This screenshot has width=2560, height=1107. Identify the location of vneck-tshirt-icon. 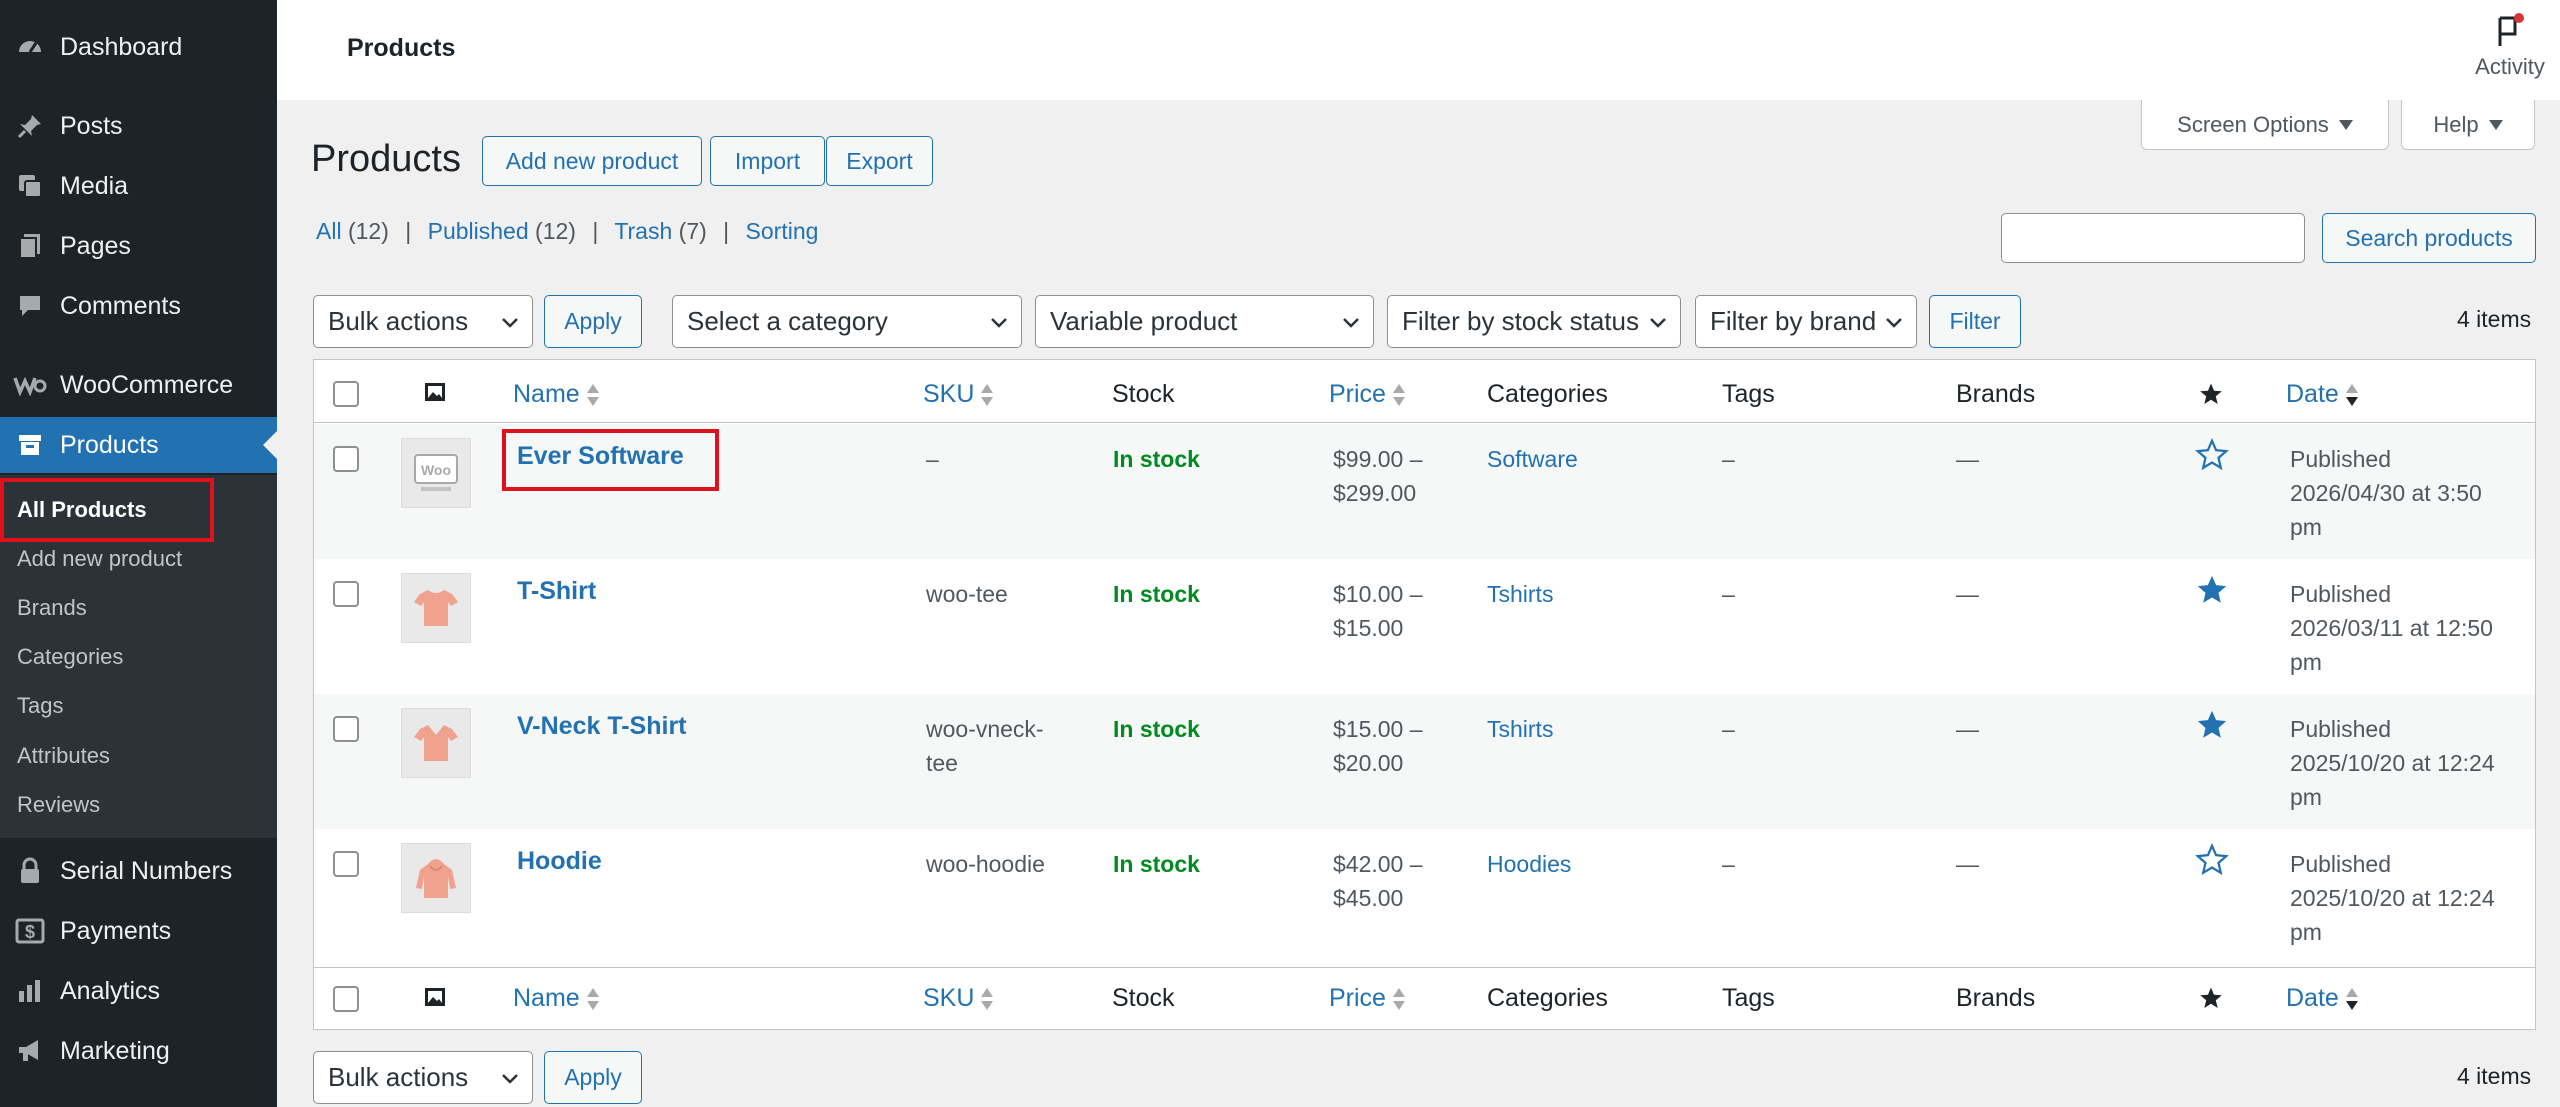
(436, 743).